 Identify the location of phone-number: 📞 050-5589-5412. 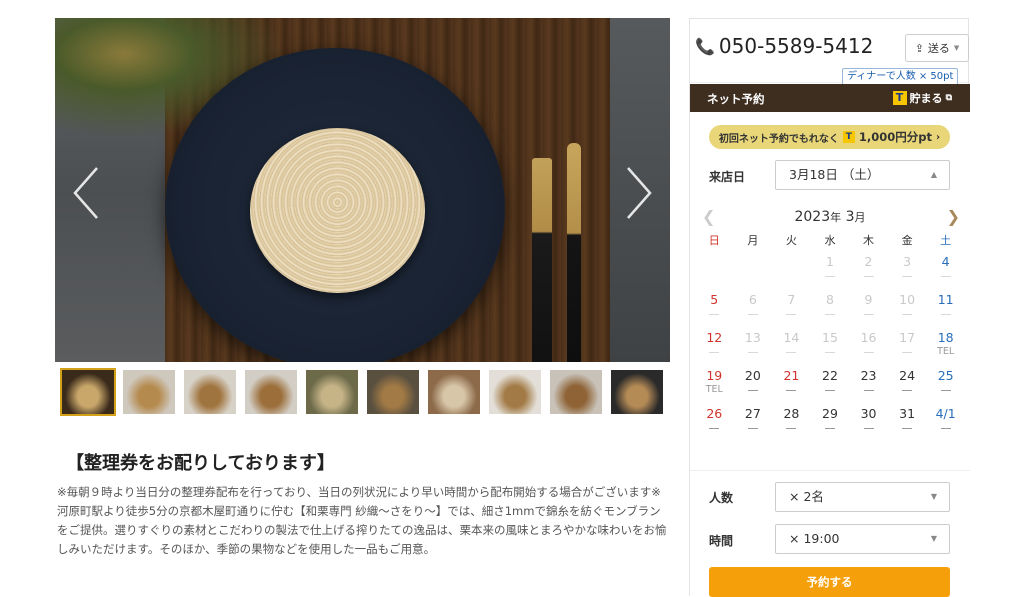
(784, 46).